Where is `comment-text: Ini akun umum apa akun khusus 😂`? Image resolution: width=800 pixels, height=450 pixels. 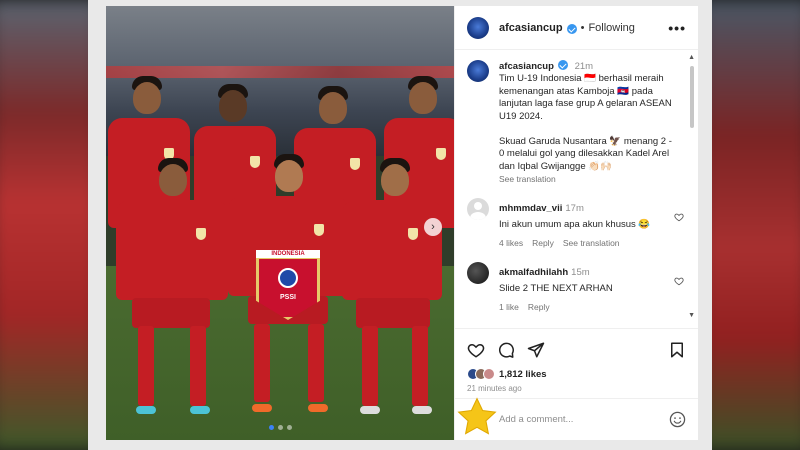 comment-text: Ini akun umum apa akun khusus 😂 is located at coordinates (575, 224).